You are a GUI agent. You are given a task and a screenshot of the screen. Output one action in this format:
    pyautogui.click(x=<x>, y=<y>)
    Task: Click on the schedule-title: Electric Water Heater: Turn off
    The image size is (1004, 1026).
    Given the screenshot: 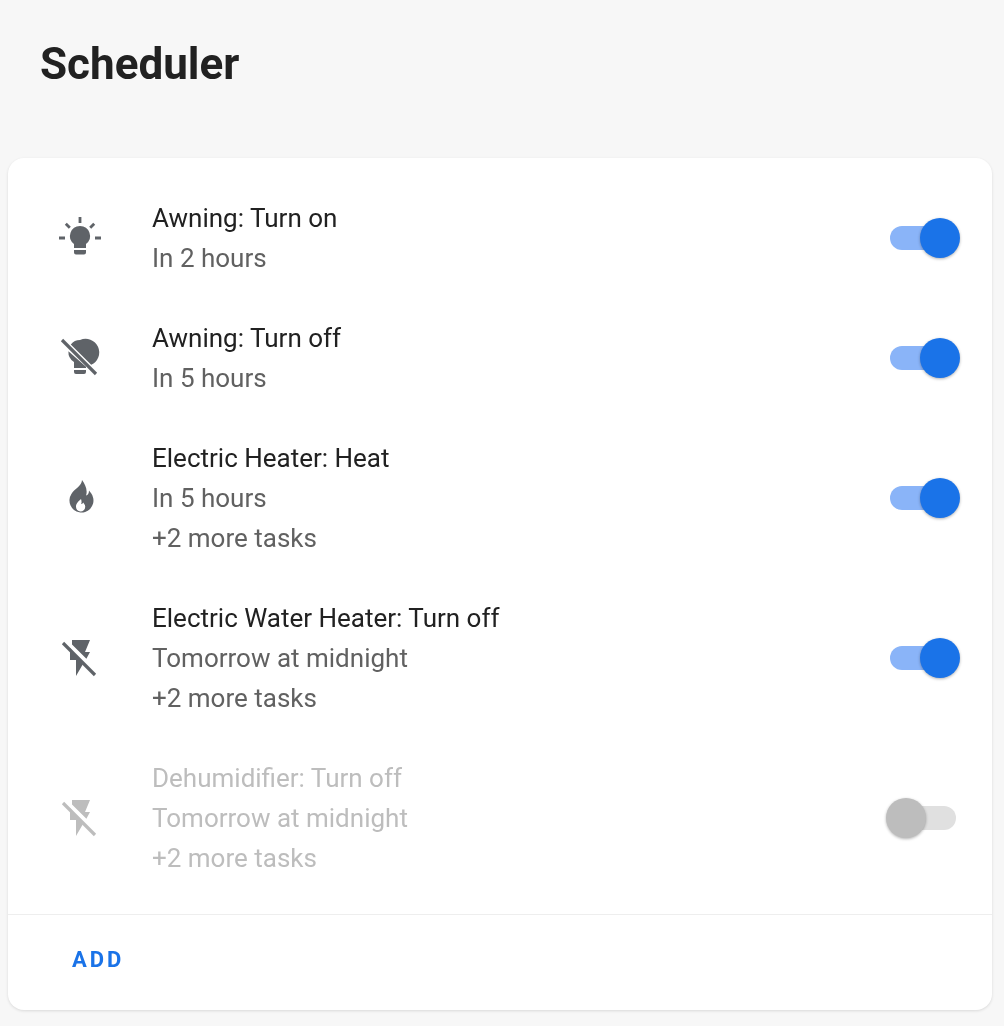 What is the action you would take?
    pyautogui.click(x=326, y=618)
    